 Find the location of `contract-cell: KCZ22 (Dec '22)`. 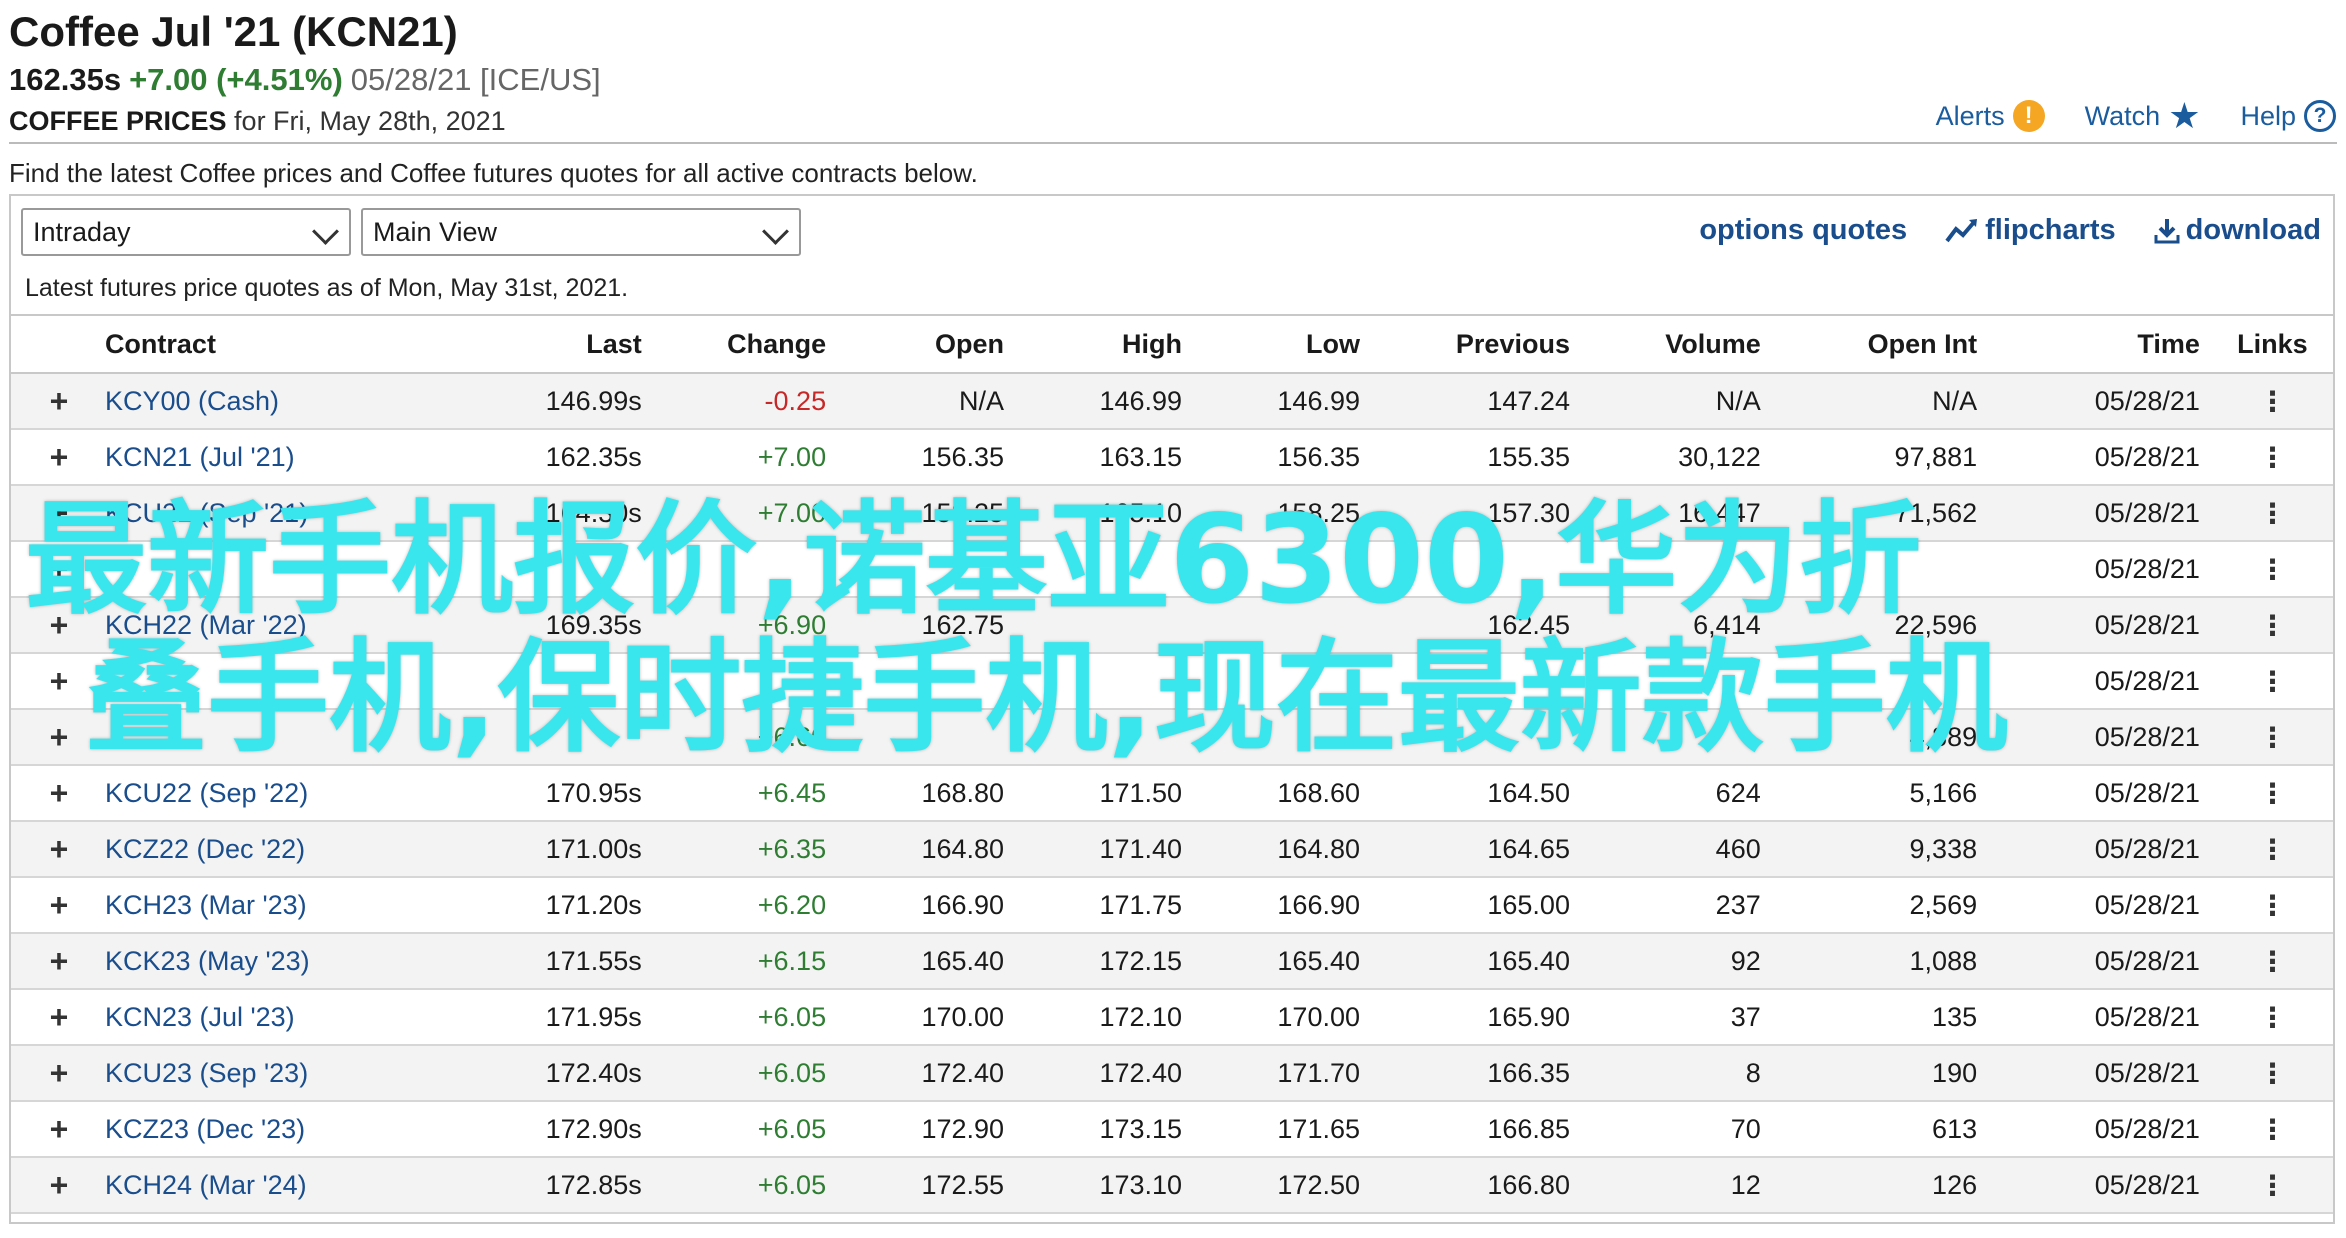

contract-cell: KCZ22 (Dec '22) is located at coordinates (293, 849).